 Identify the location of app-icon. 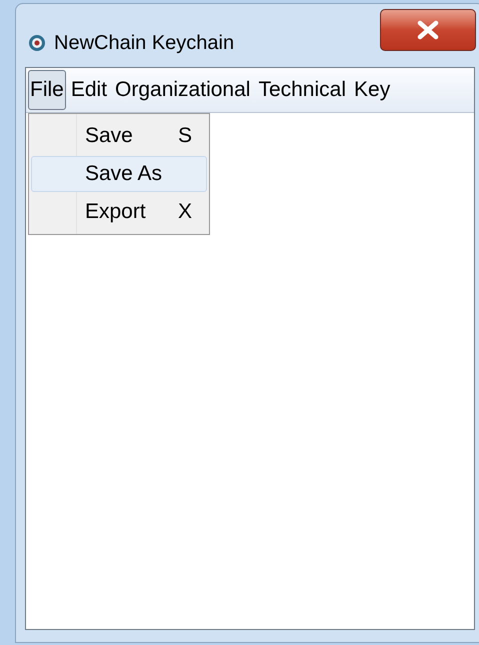
(37, 43).